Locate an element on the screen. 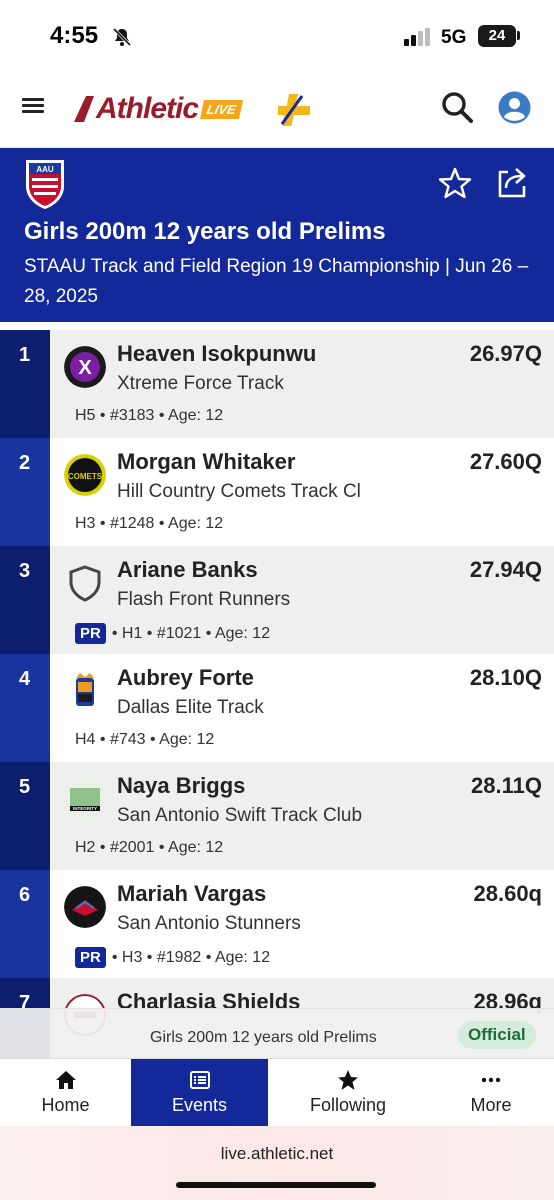 The height and width of the screenshot is (1200, 554). nav-home: Home is located at coordinates (65, 1093).